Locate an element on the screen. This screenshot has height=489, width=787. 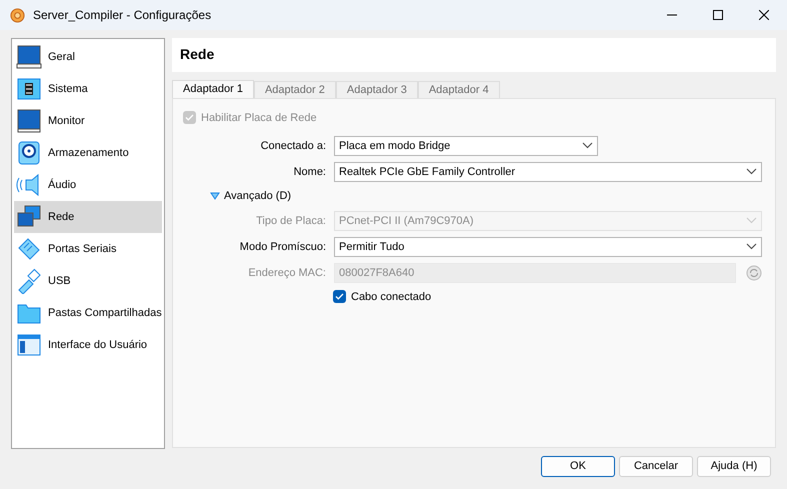
field-label: Endereço MAC: is located at coordinates (287, 273).